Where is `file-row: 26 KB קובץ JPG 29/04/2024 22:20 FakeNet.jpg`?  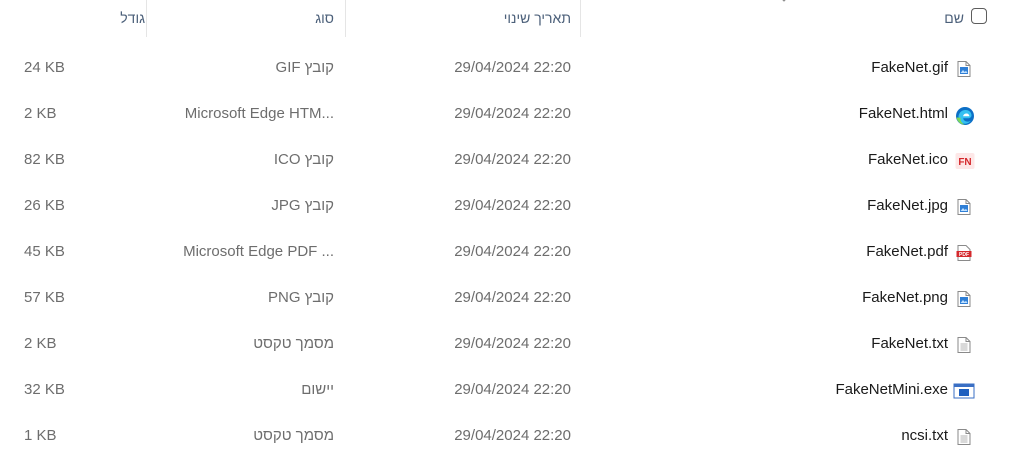
file-row: 26 KB קובץ JPG 29/04/2024 22:20 FakeNet.jpg is located at coordinates (512, 206).